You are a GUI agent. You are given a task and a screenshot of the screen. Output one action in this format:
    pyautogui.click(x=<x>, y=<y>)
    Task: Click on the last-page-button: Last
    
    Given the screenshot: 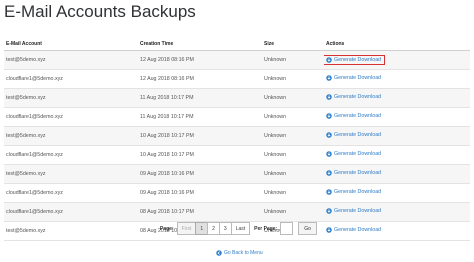 What is the action you would take?
    pyautogui.click(x=240, y=228)
    